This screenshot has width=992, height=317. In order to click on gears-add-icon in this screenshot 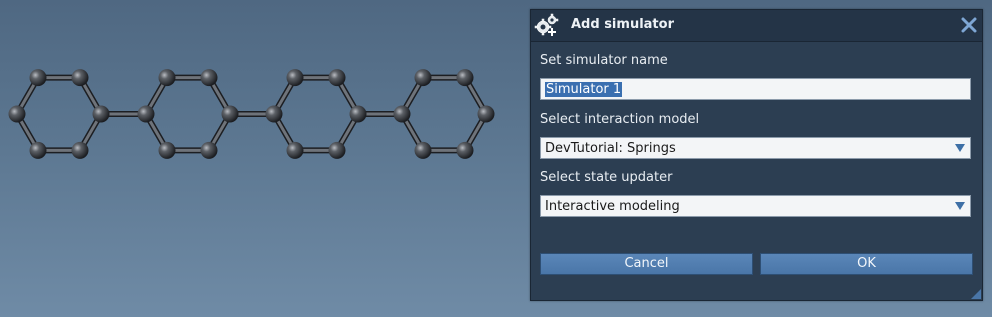, I will do `click(546, 24)`.